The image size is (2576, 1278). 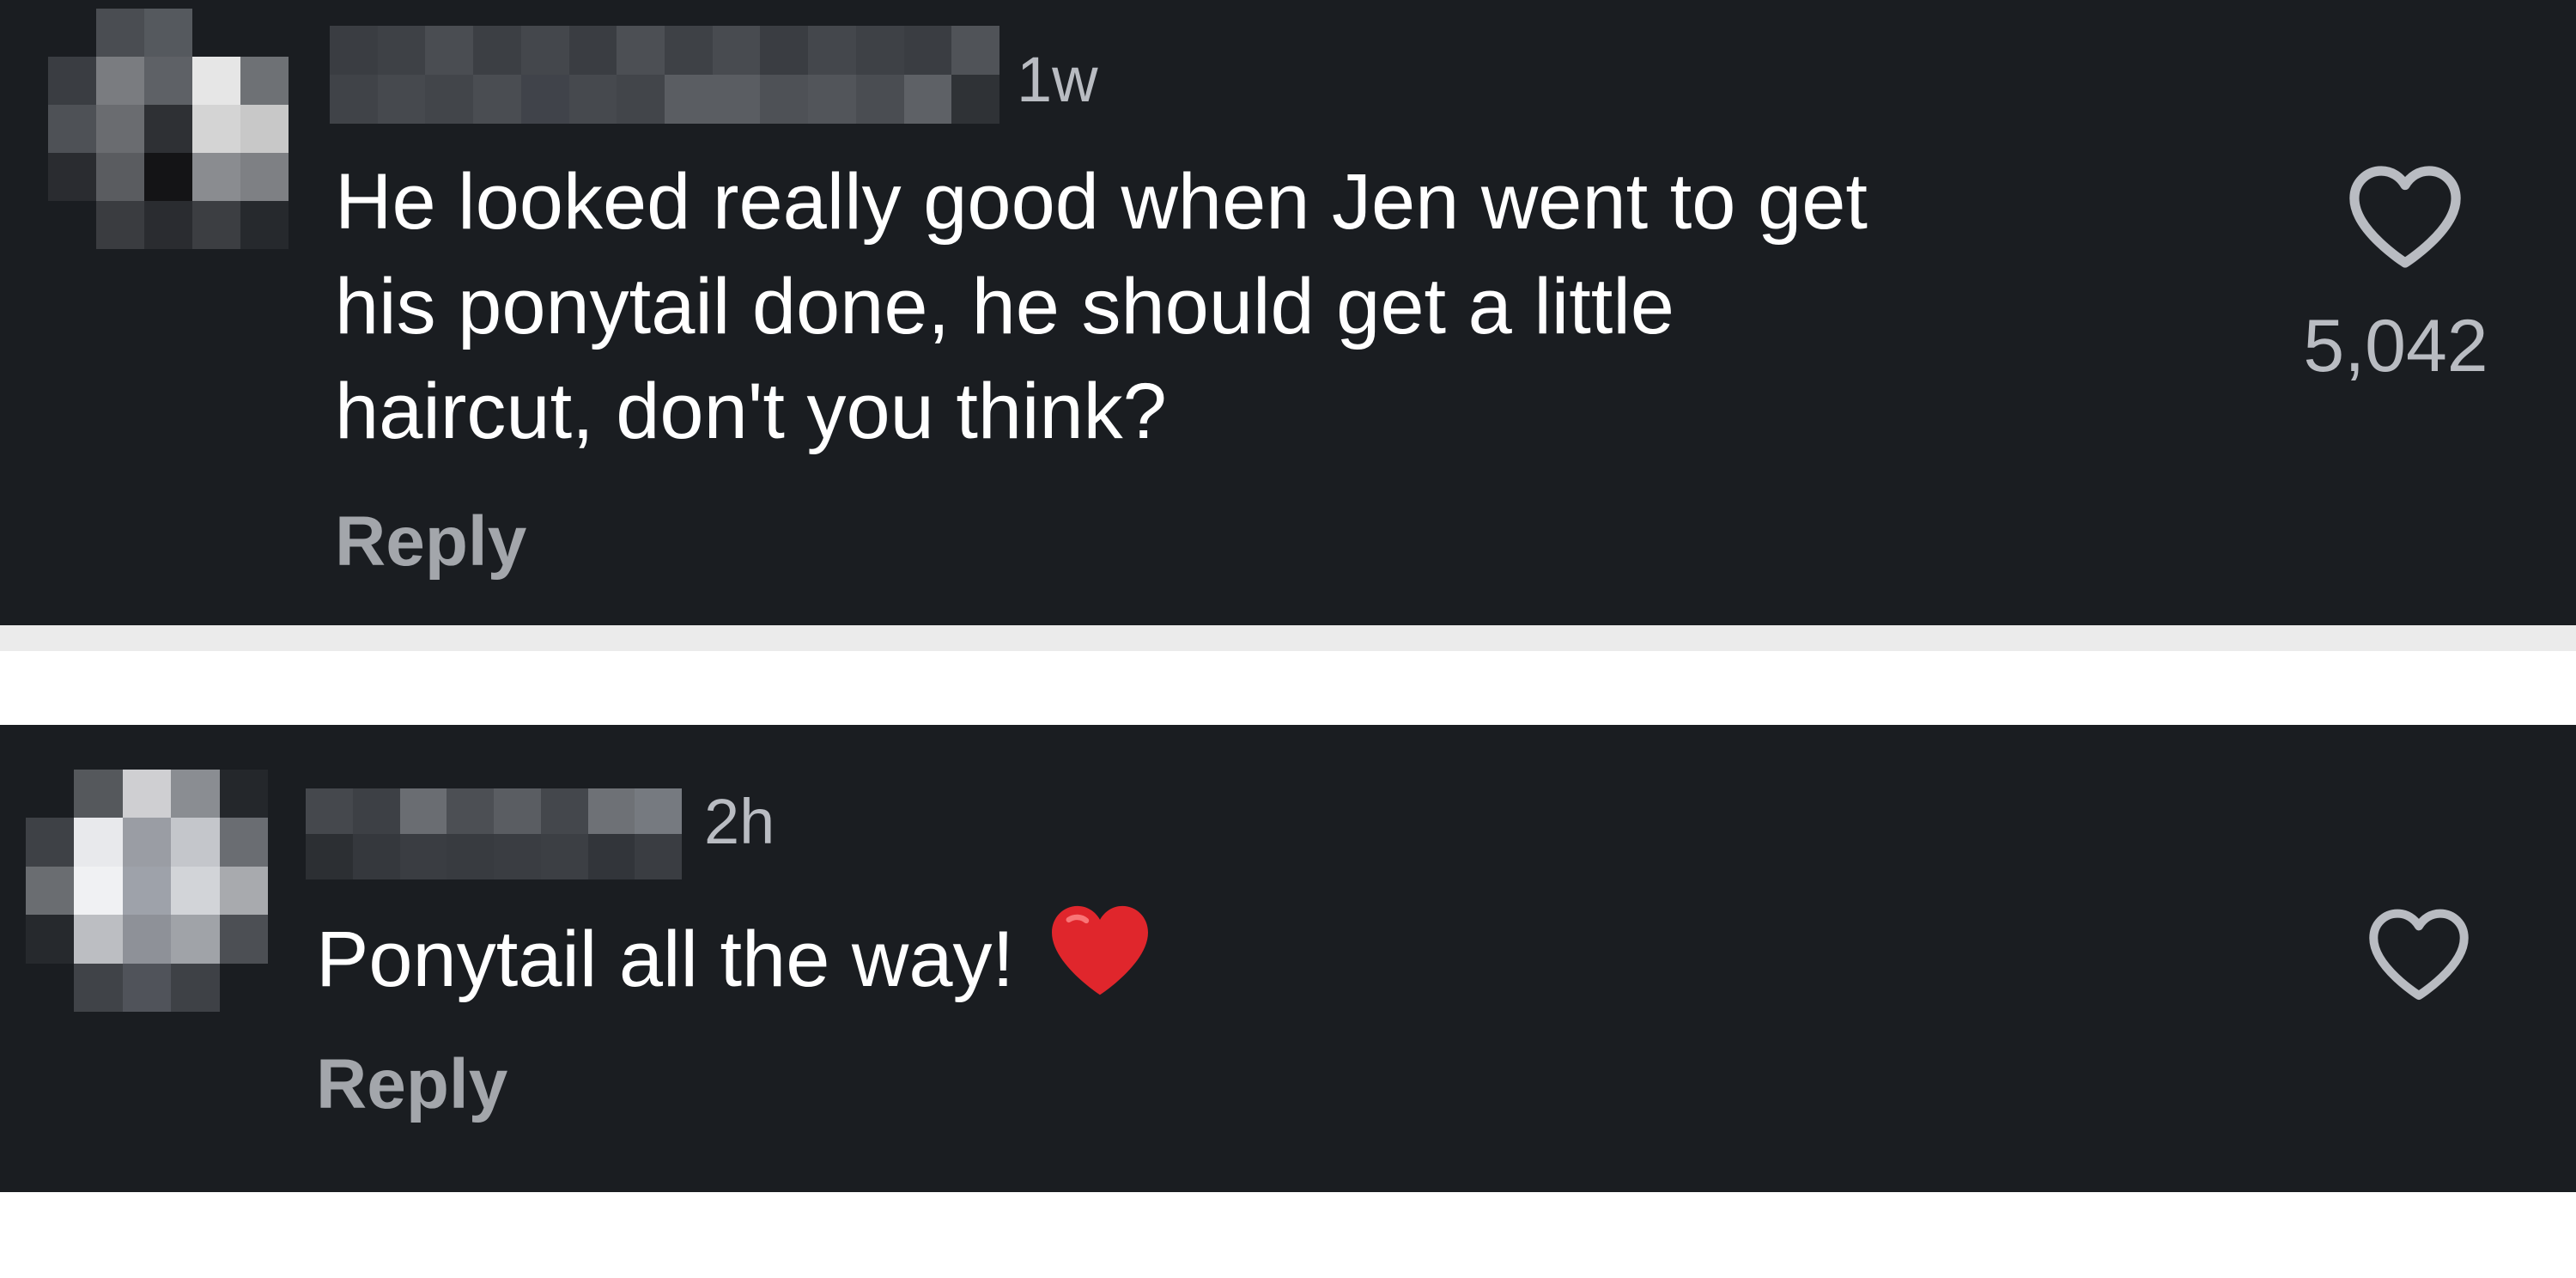 What do you see at coordinates (665, 959) in the screenshot?
I see `comment-text-content: Ponytail all the way!` at bounding box center [665, 959].